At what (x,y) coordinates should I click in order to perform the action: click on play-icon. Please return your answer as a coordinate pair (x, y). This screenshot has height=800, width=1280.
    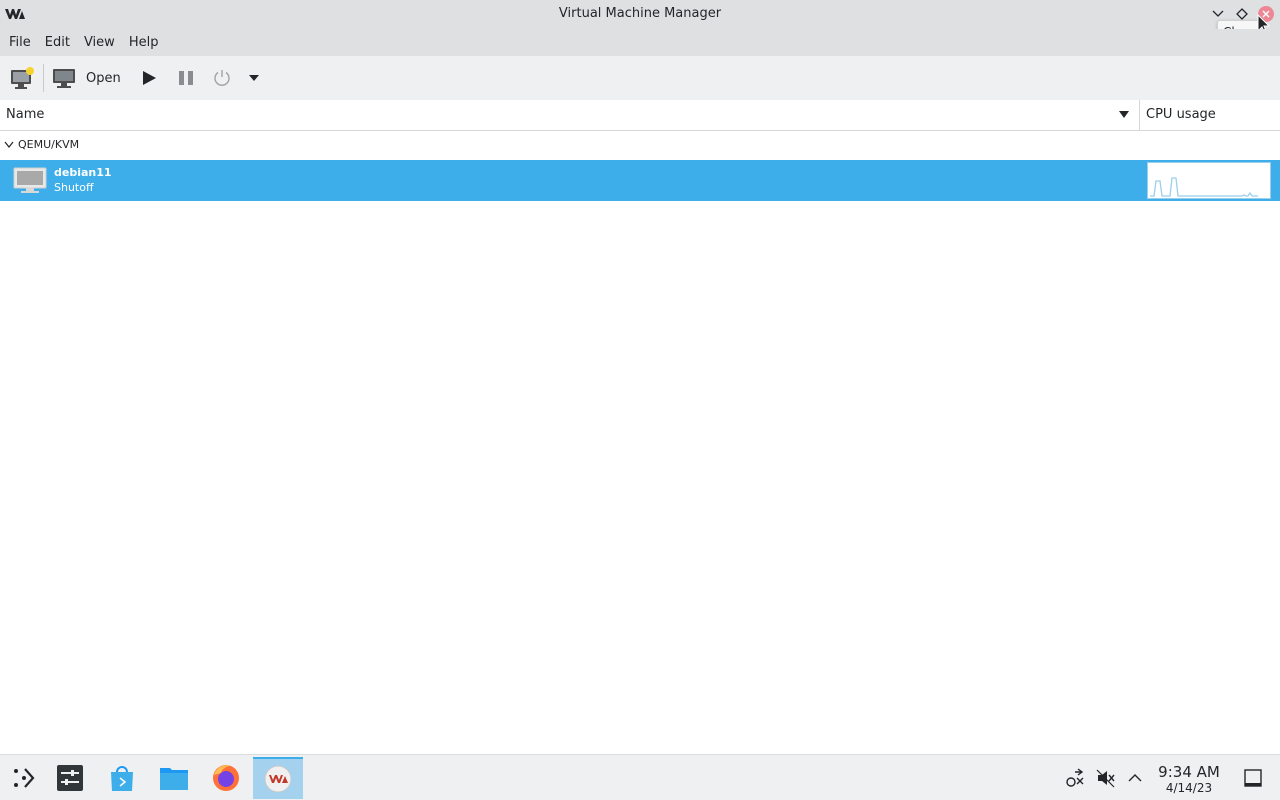
    Looking at the image, I should click on (149, 78).